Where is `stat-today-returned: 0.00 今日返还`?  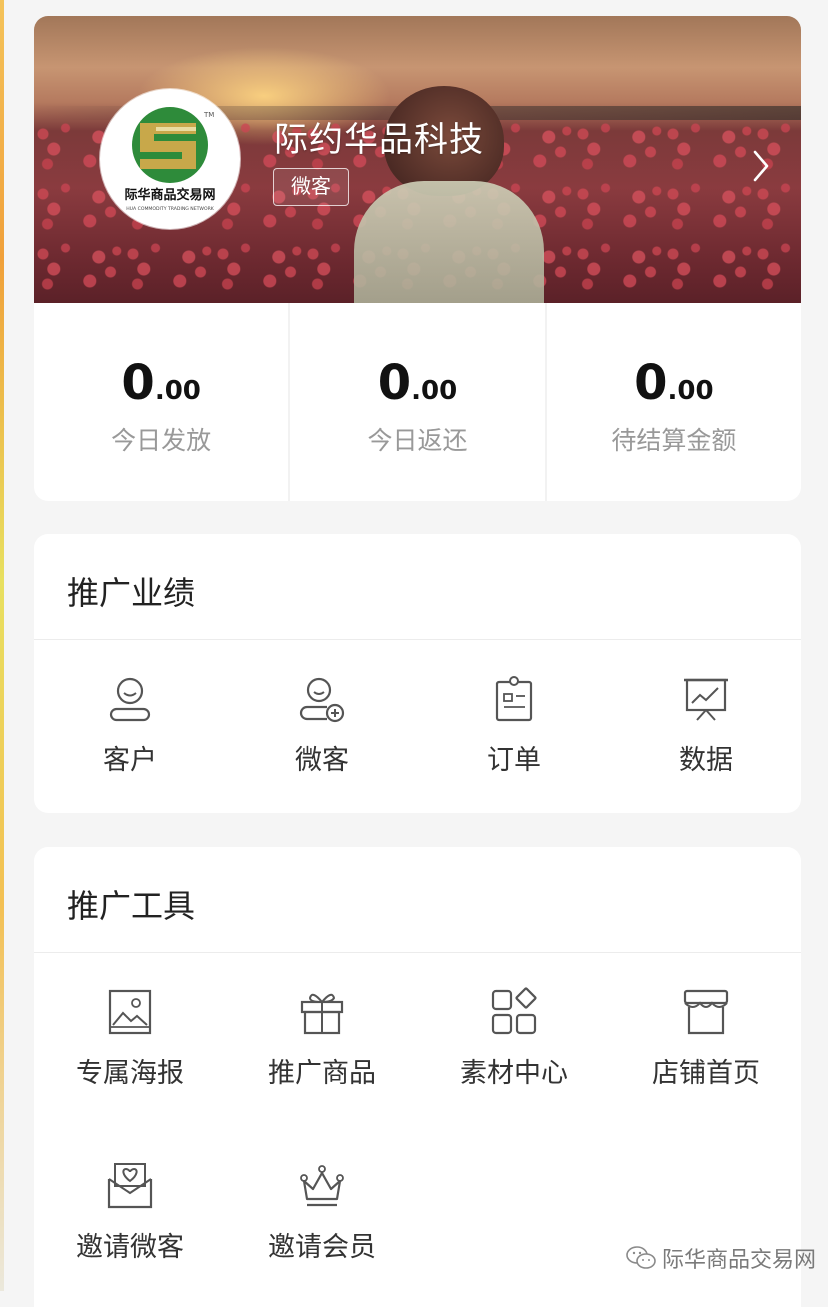
stat-today-returned: 0.00 今日返还 is located at coordinates (416, 402).